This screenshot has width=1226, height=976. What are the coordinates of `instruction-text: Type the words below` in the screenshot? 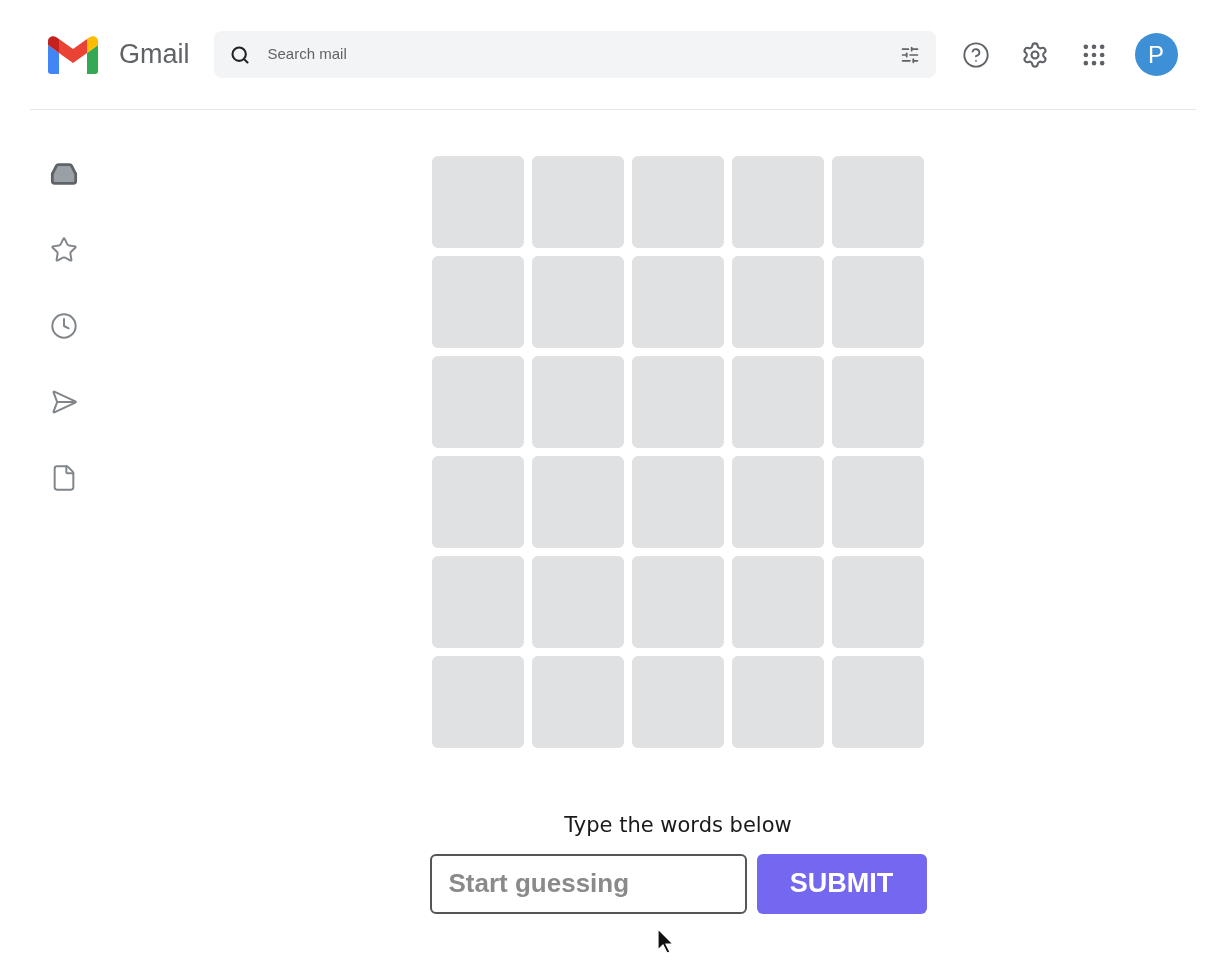 It's located at (678, 825).